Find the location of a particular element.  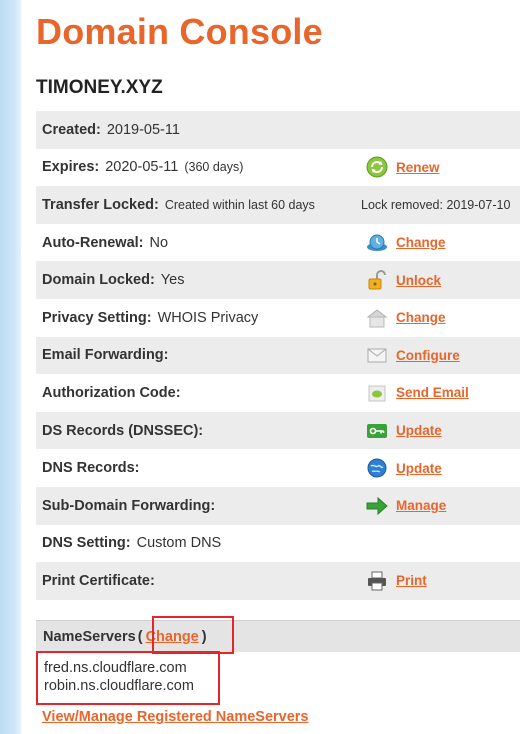

left-sidebar is located at coordinates (10, 367).